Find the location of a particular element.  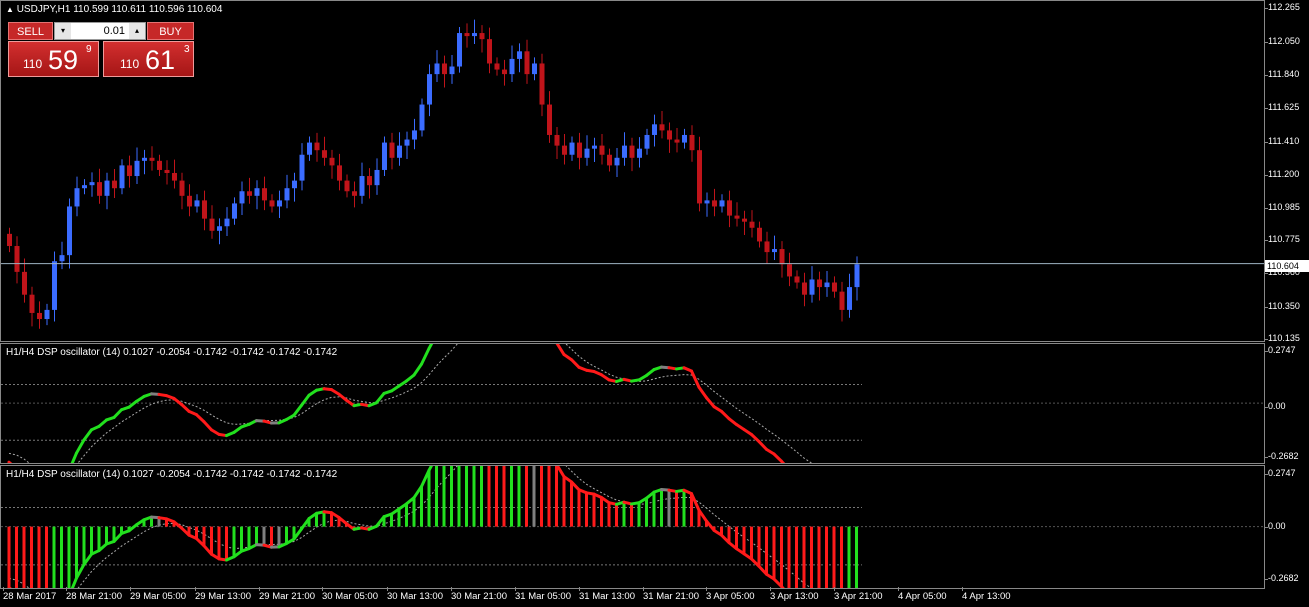

price-scale-label: 112.265 is located at coordinates (1282, 7).